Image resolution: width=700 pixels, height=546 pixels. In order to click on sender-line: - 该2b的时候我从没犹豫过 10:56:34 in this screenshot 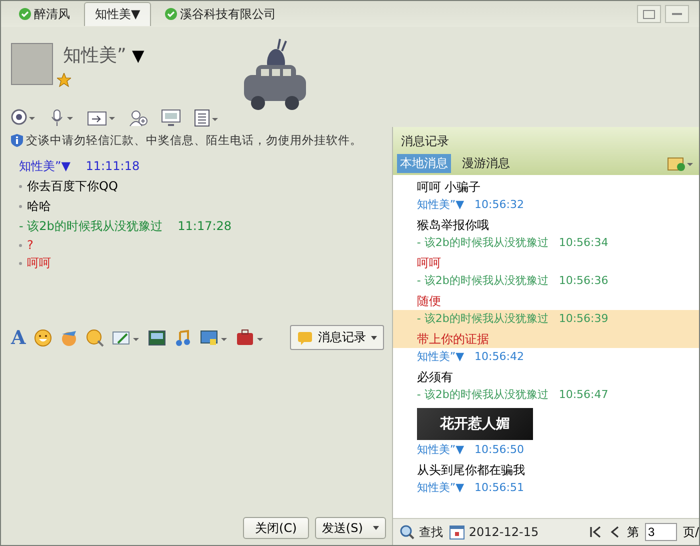, I will do `click(513, 243)`.